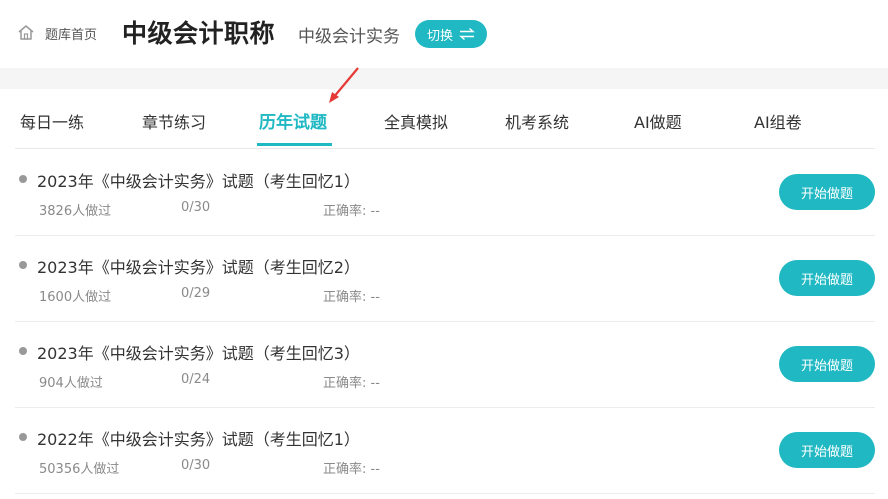 The image size is (888, 499). I want to click on home-link: 题库首页, so click(56, 33).